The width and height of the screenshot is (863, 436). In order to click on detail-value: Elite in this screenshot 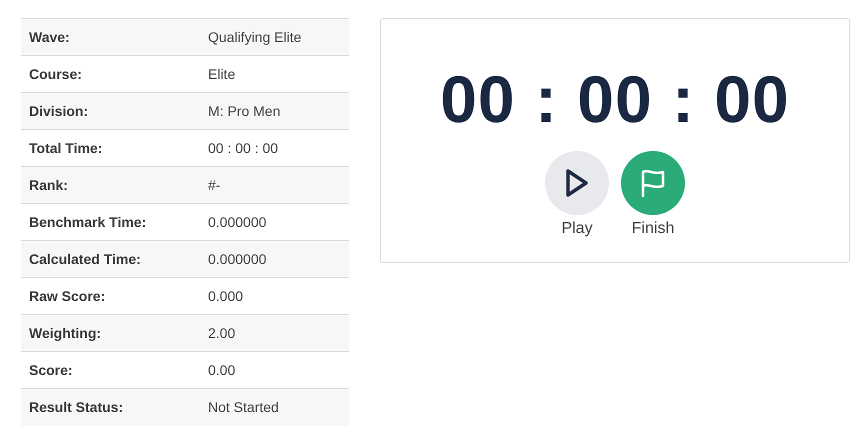, I will do `click(222, 74)`.